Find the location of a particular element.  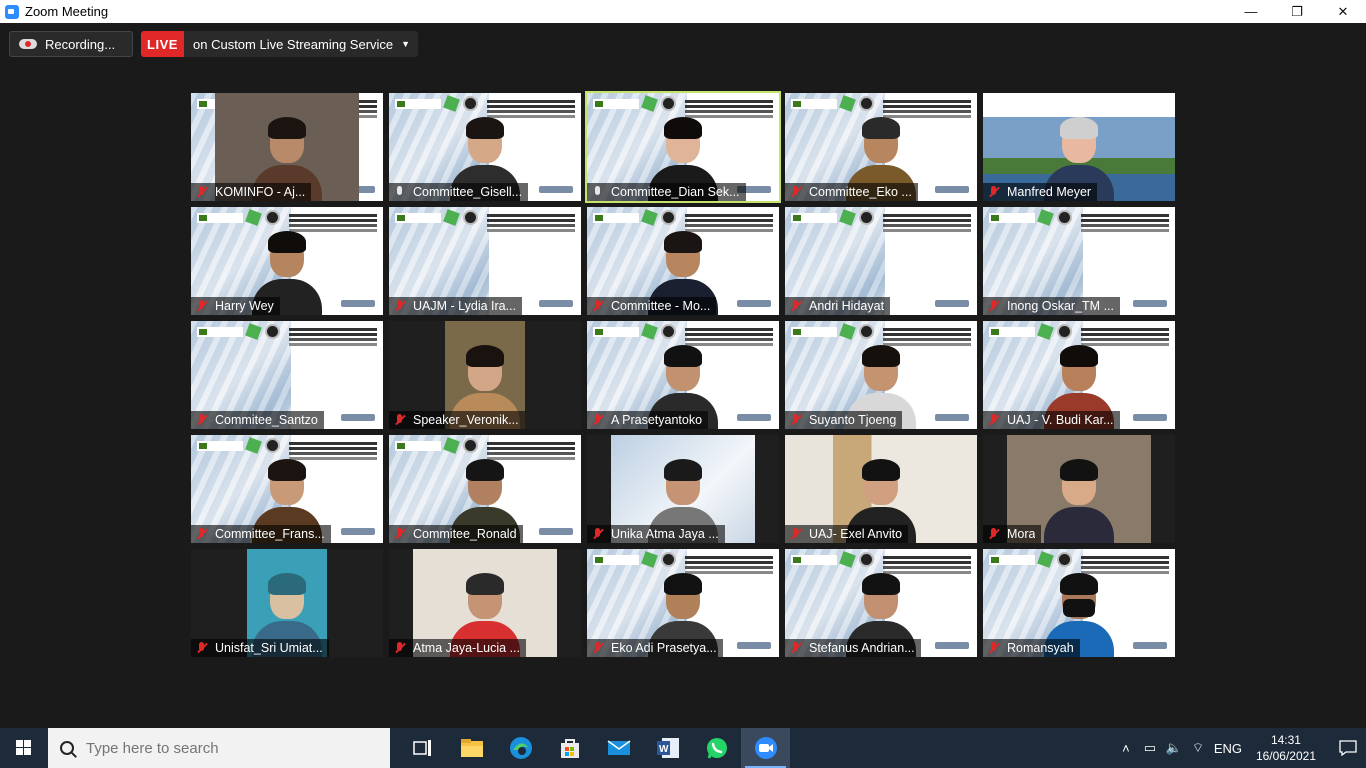

participant-tile: UAJ- Exel Anvito is located at coordinates (881, 489).